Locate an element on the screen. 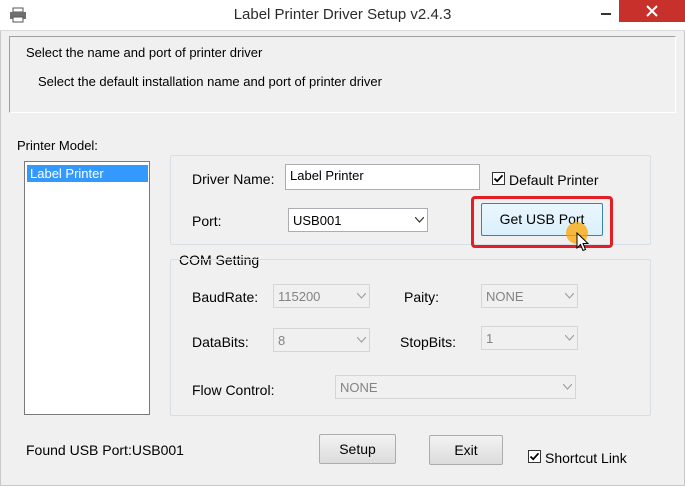 This screenshot has height=486, width=685. highlight-box is located at coordinates (542, 222).